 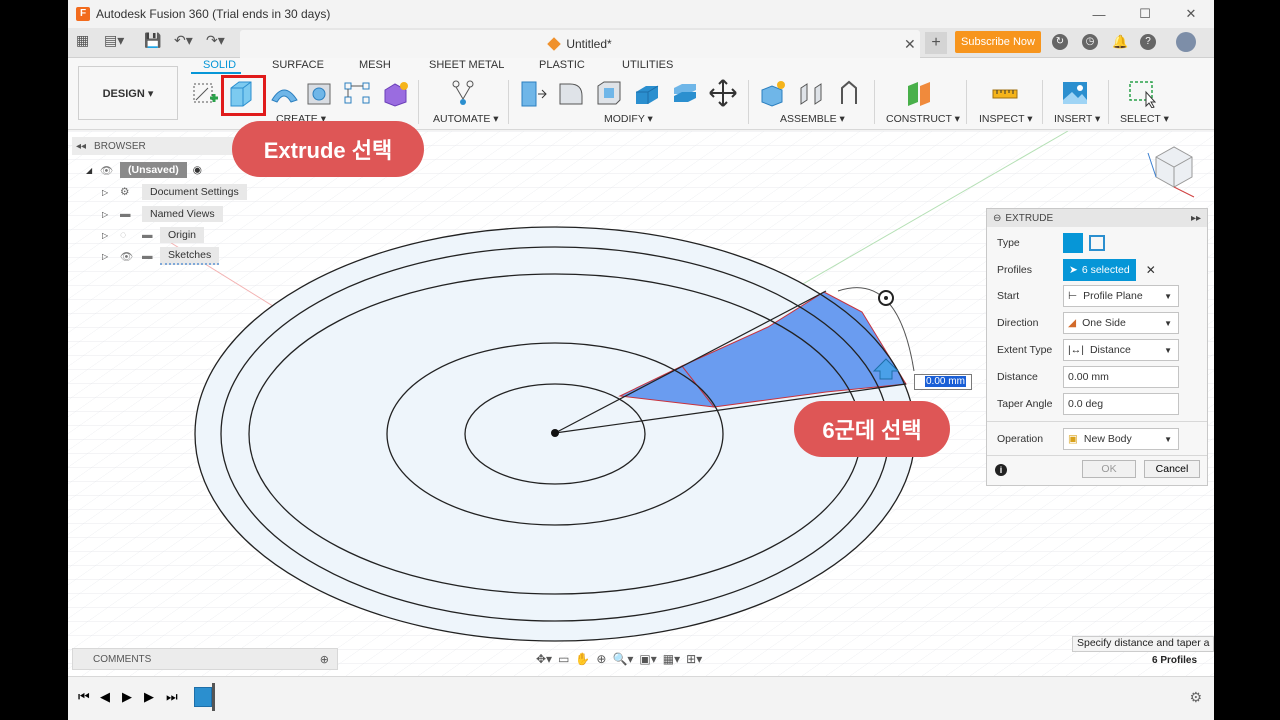 What do you see at coordinates (997, 218) in the screenshot?
I see `collapse-dialog-icon: ⊖` at bounding box center [997, 218].